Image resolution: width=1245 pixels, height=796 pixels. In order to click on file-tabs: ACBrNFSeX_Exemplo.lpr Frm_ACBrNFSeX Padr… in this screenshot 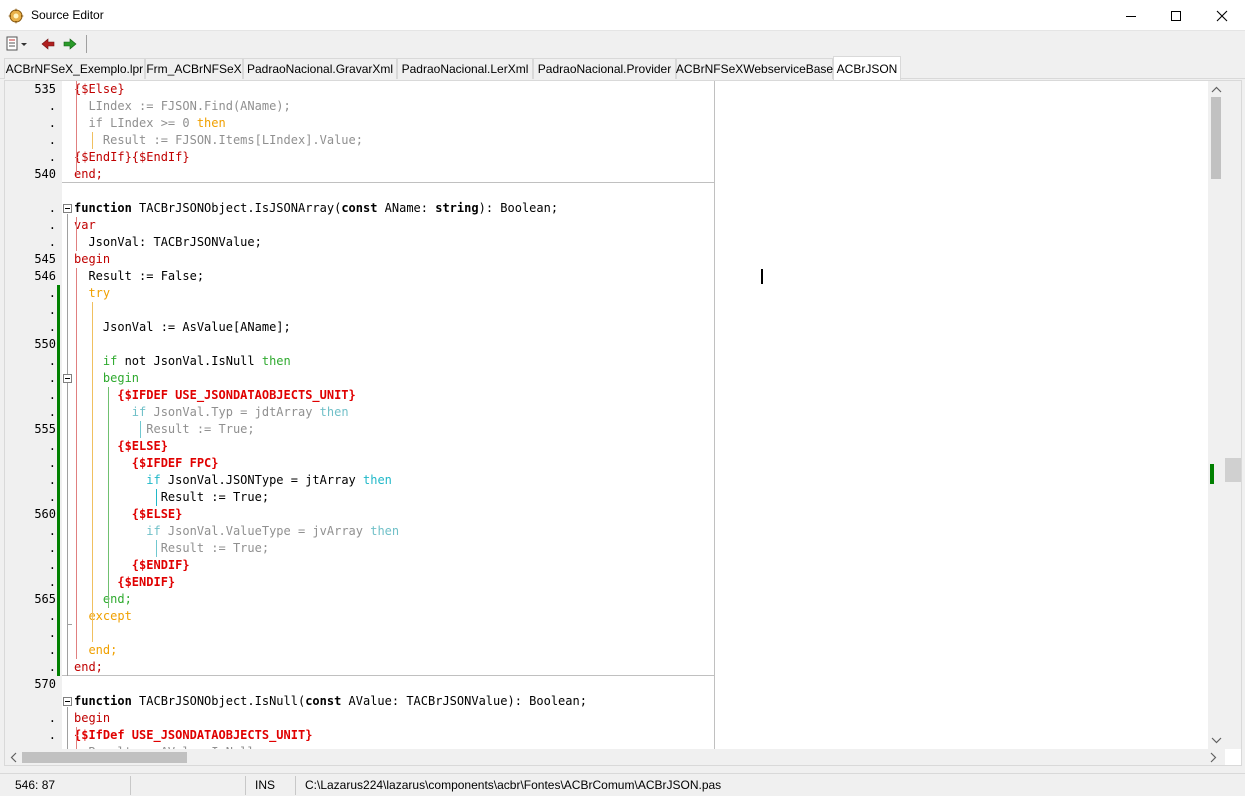, I will do `click(622, 68)`.